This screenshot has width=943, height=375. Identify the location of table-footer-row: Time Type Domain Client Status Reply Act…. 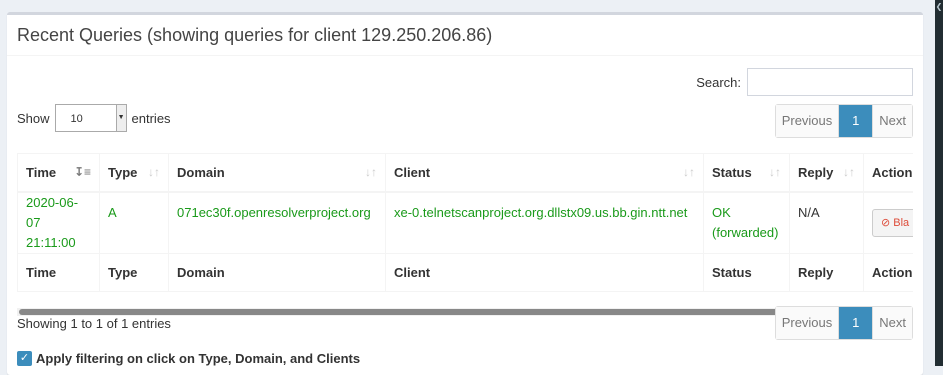
(465, 272).